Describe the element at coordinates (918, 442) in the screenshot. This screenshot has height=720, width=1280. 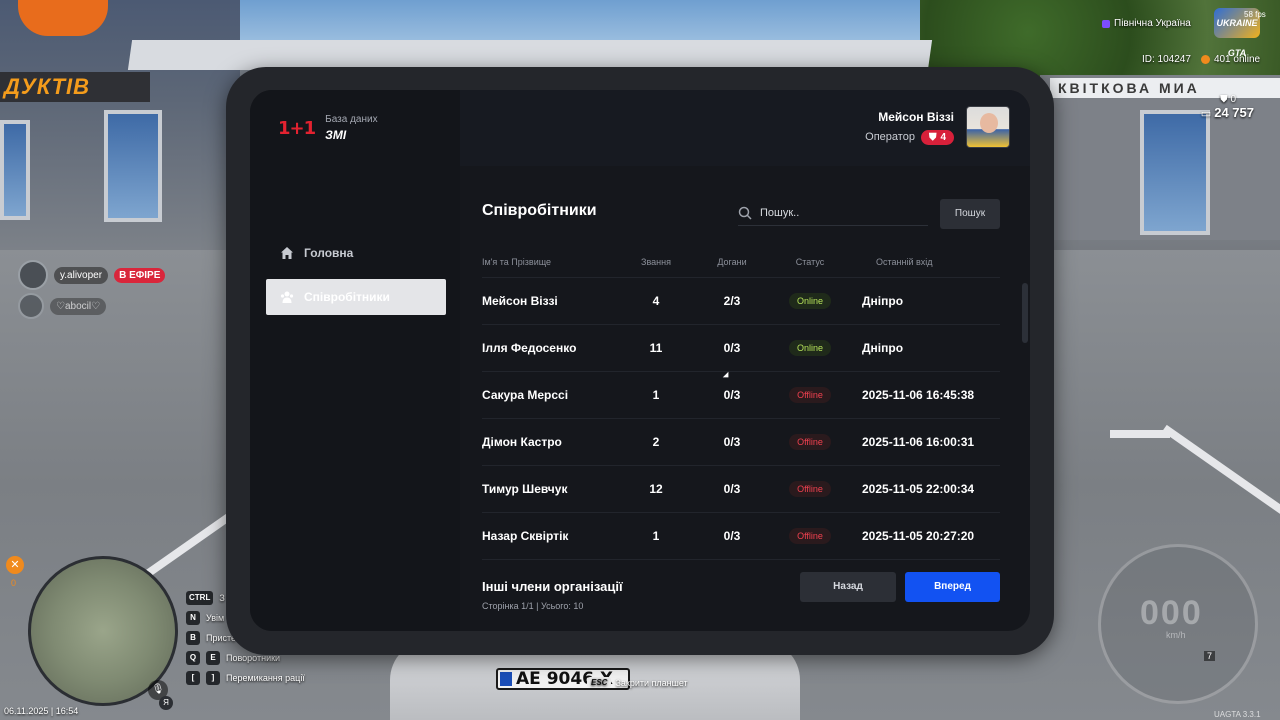
I see `employee-last-login: 2025-11-06 16:00:31` at that location.